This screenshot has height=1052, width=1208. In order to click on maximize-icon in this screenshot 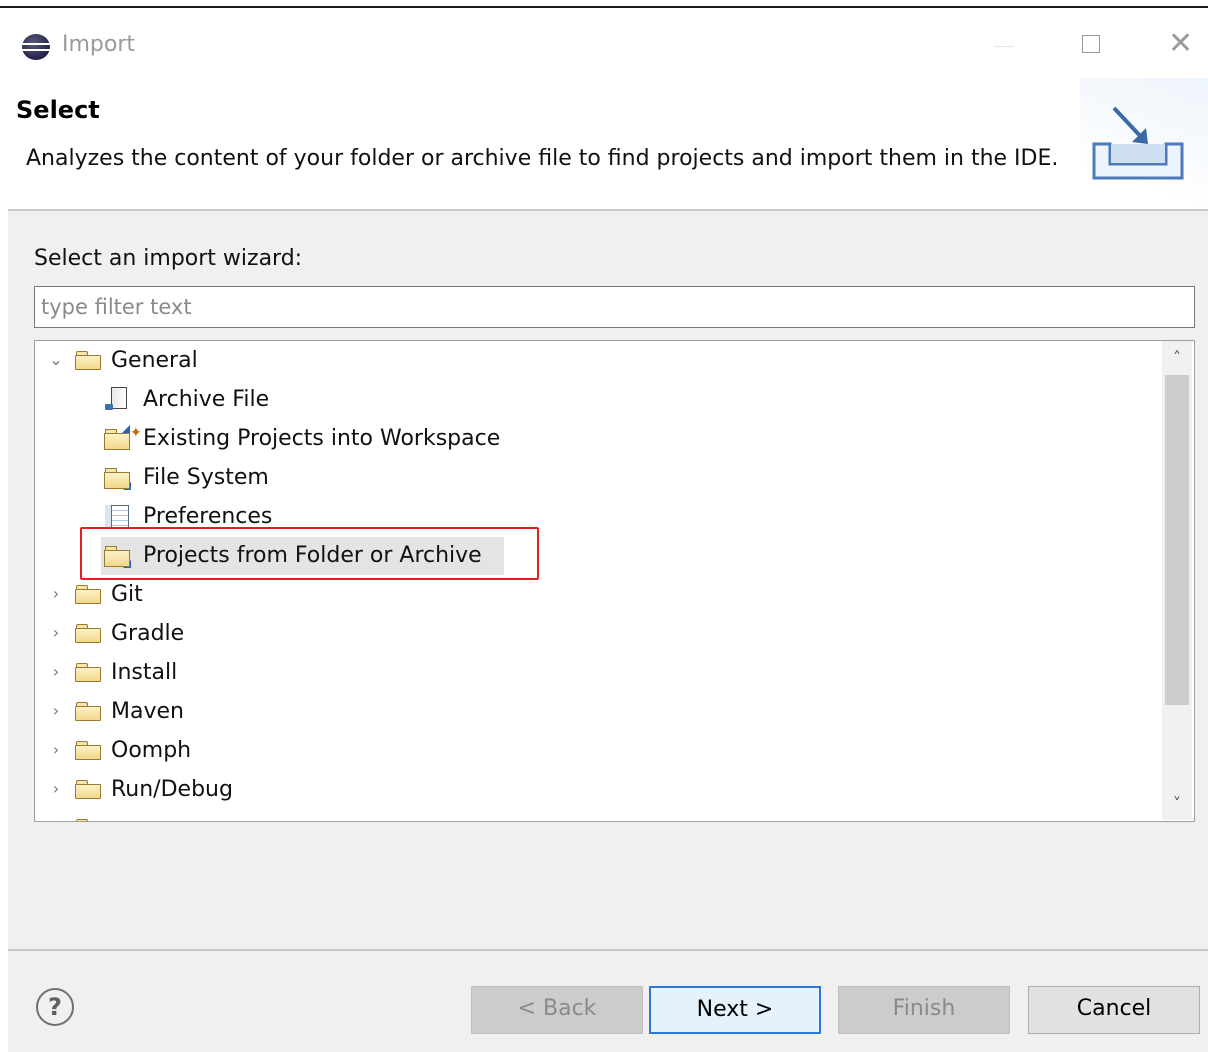, I will do `click(1091, 44)`.